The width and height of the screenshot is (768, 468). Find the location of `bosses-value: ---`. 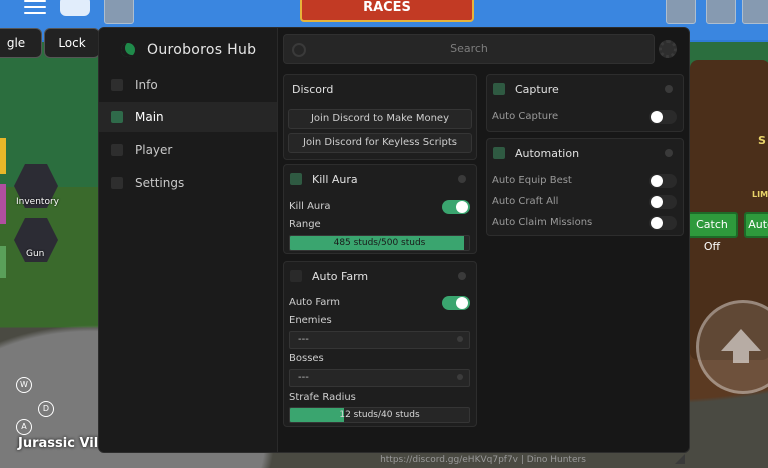

bosses-value: --- is located at coordinates (303, 377).